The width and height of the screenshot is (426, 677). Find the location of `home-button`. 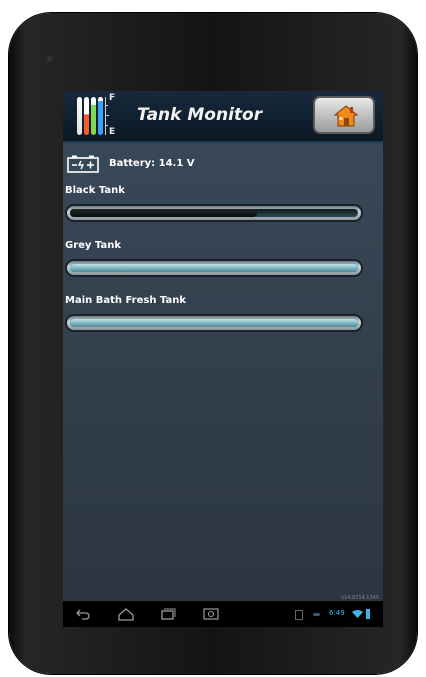

home-button is located at coordinates (344, 115).